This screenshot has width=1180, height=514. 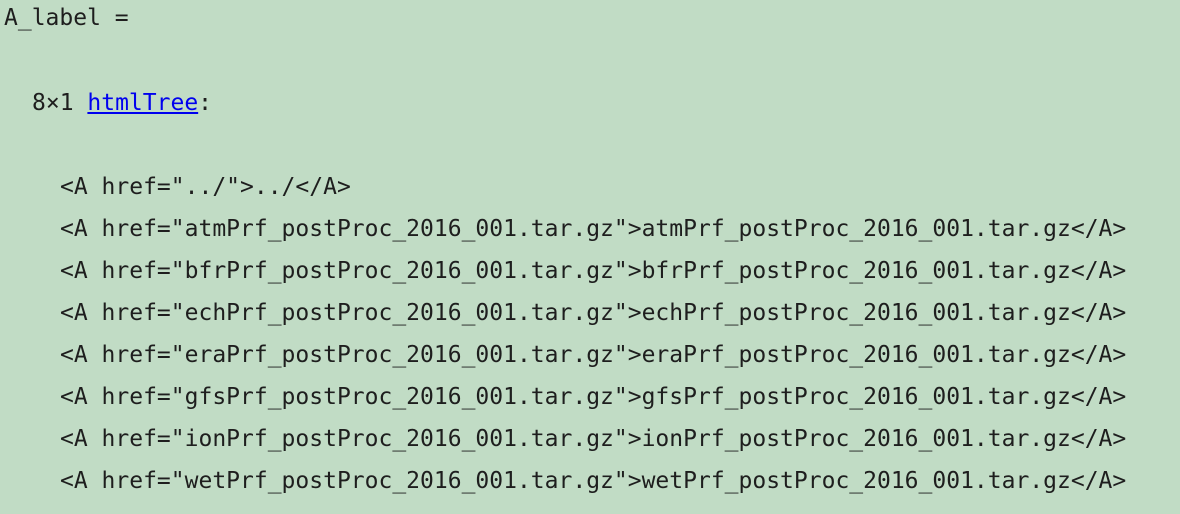 What do you see at coordinates (205, 187) in the screenshot?
I see `element-row: <A href="../">../</A>` at bounding box center [205, 187].